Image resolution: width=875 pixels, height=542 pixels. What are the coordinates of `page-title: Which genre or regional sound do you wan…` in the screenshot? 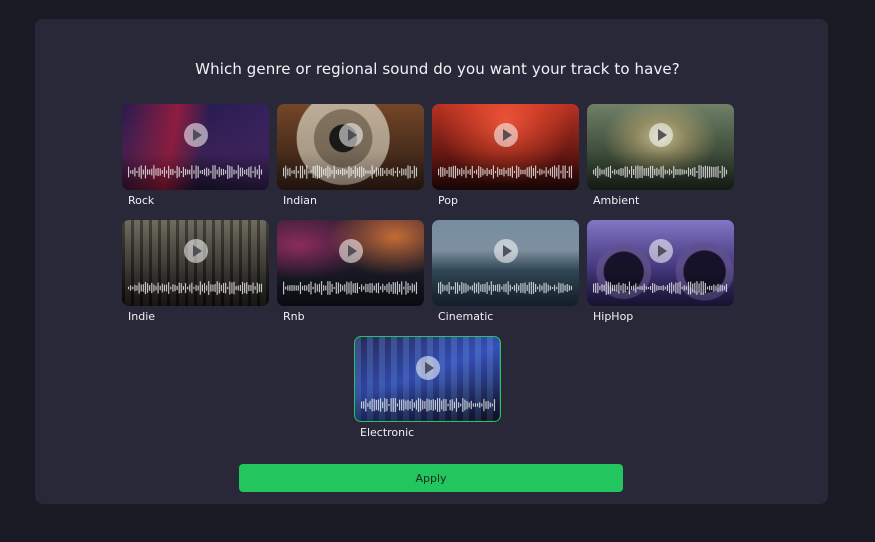 It's located at (437, 69).